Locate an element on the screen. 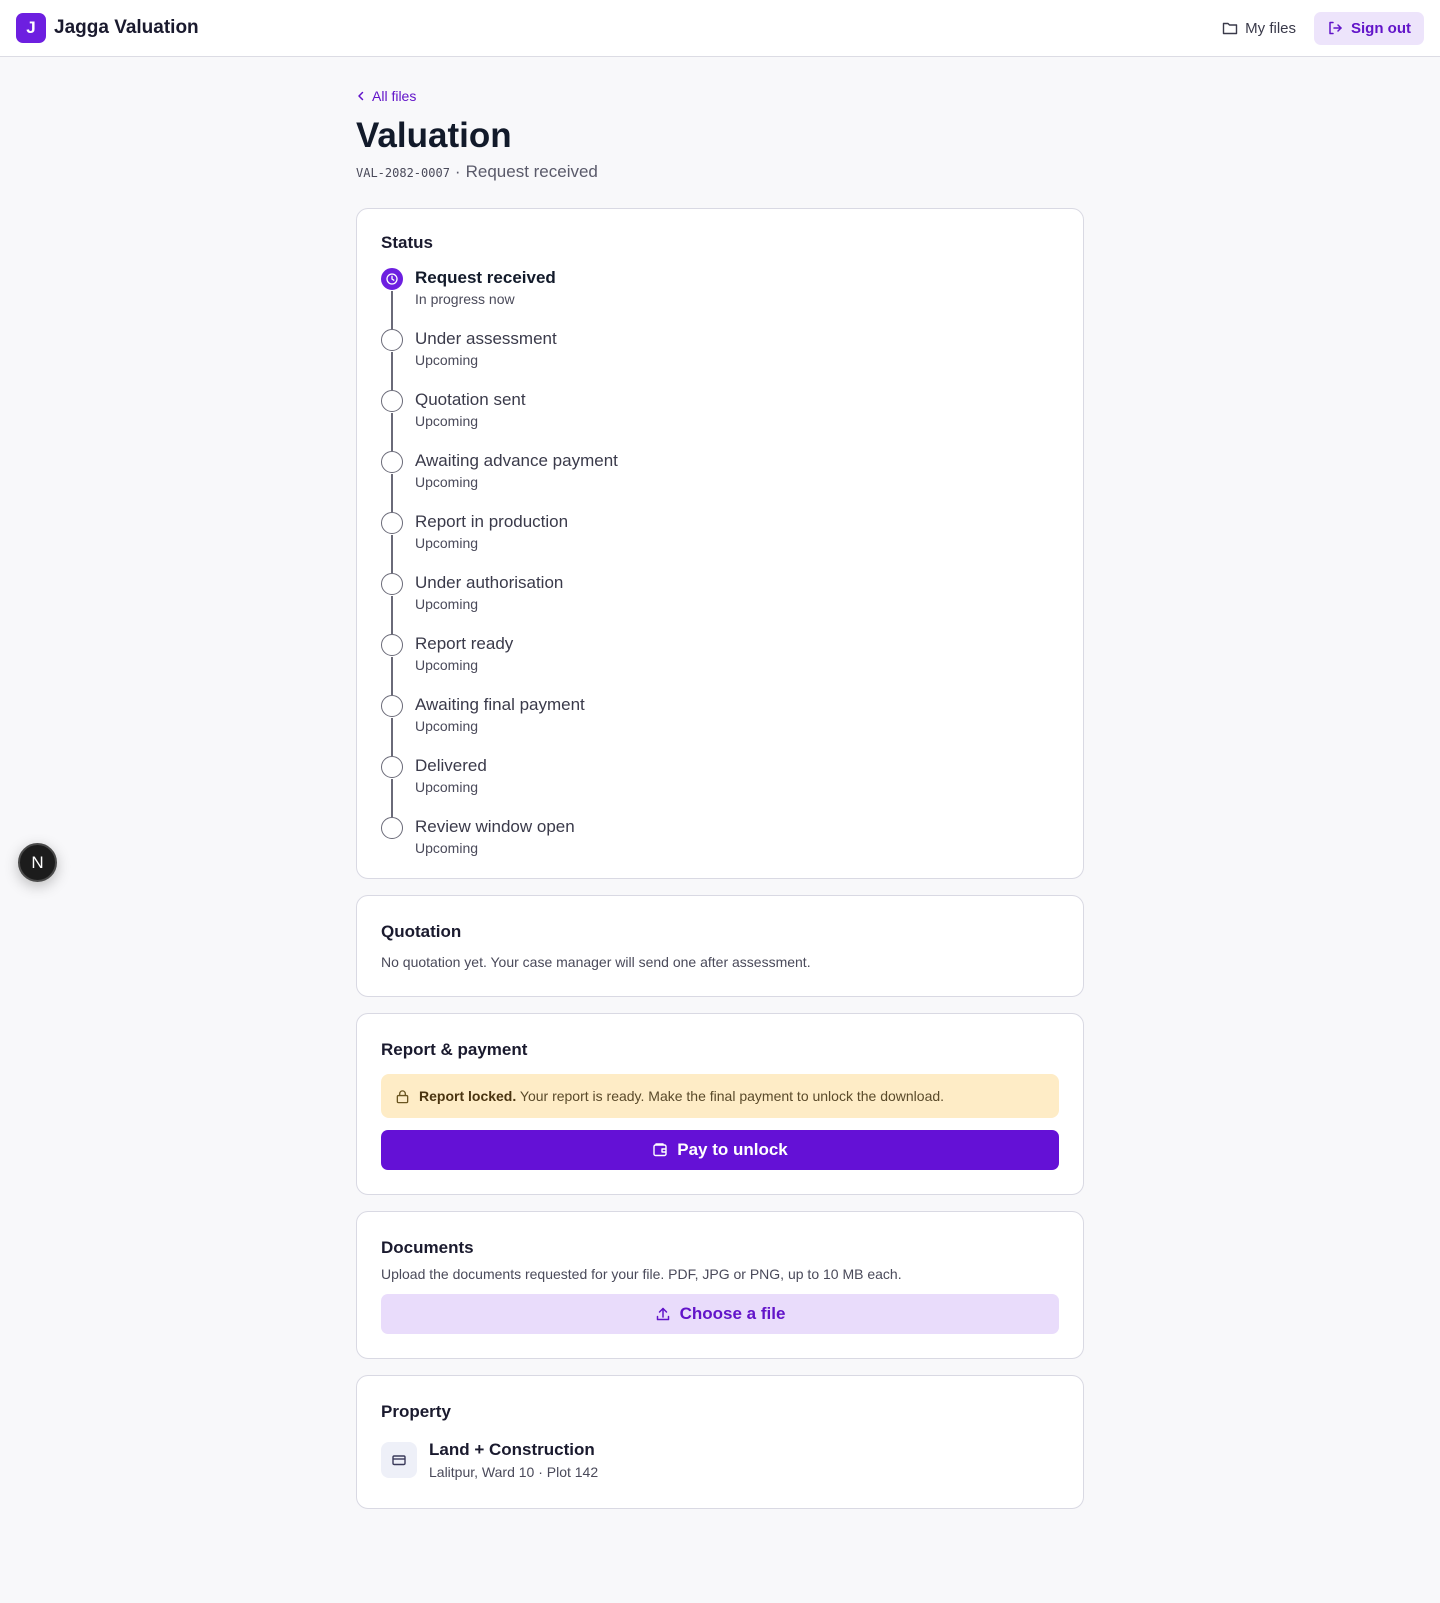 The height and width of the screenshot is (1603, 1440). my-files-link: My files is located at coordinates (1259, 28).